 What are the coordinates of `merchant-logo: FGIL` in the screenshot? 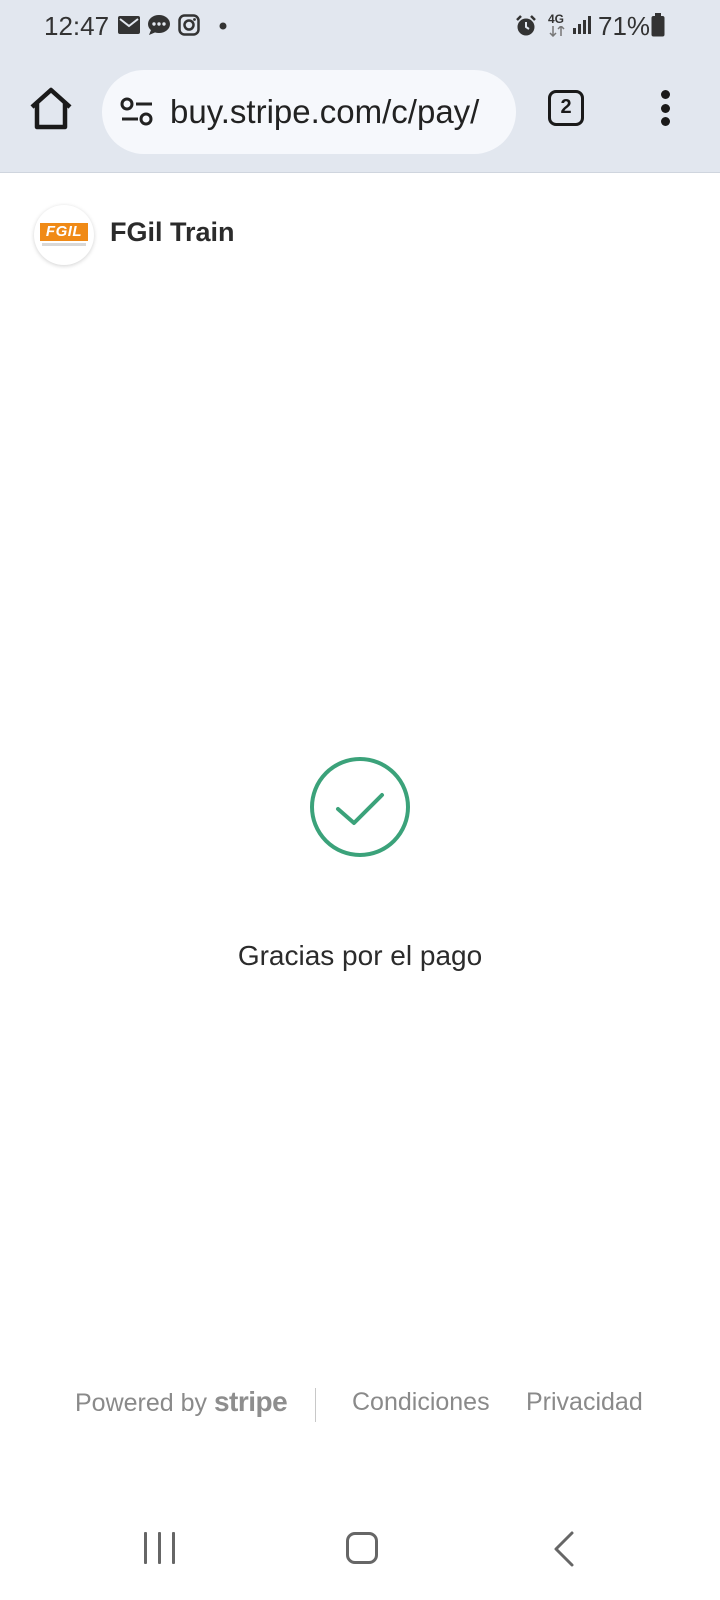 It's located at (64, 235).